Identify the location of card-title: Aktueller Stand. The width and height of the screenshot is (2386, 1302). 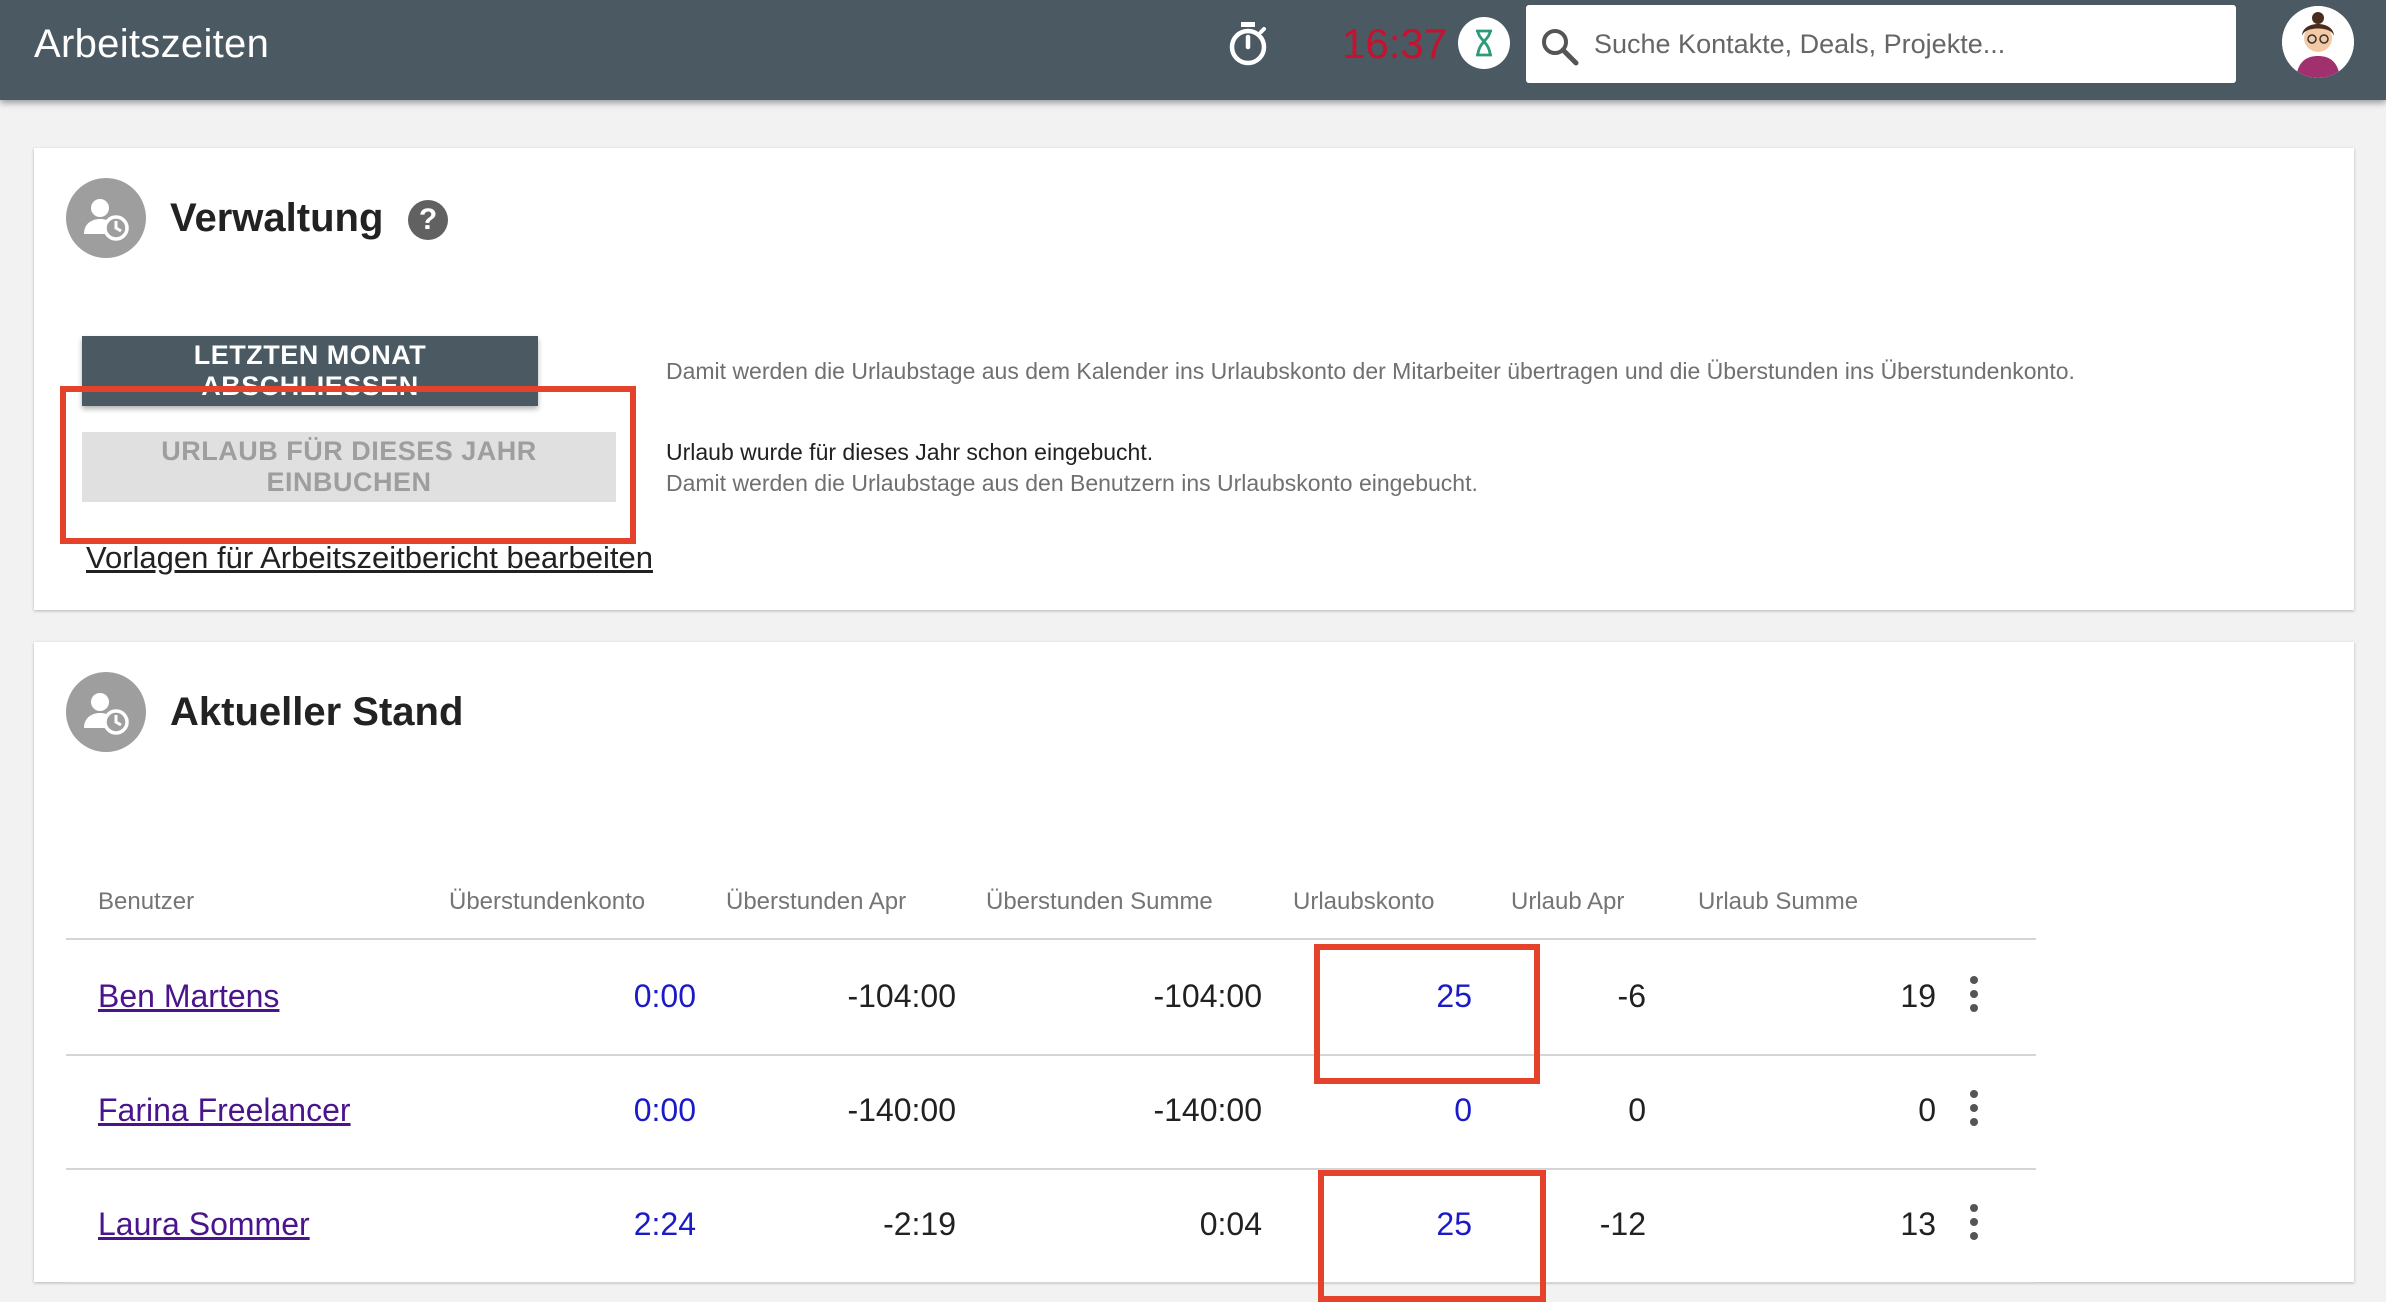
(317, 712).